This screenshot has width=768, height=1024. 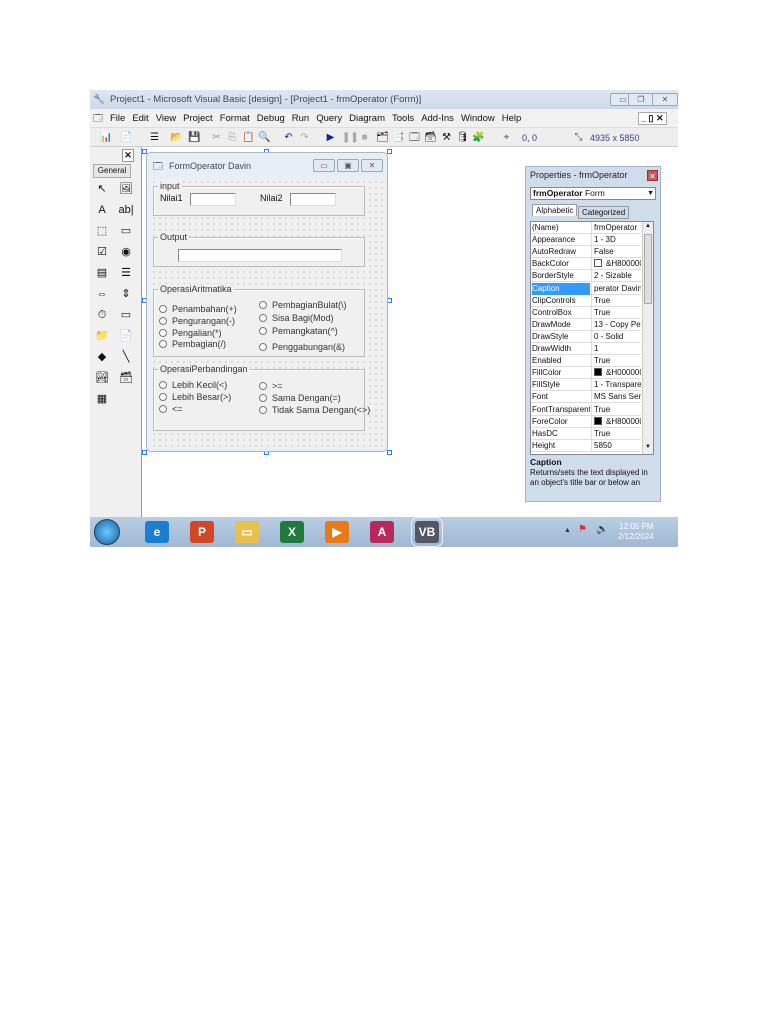 What do you see at coordinates (586, 433) in the screenshot?
I see `property-row: HasDC True` at bounding box center [586, 433].